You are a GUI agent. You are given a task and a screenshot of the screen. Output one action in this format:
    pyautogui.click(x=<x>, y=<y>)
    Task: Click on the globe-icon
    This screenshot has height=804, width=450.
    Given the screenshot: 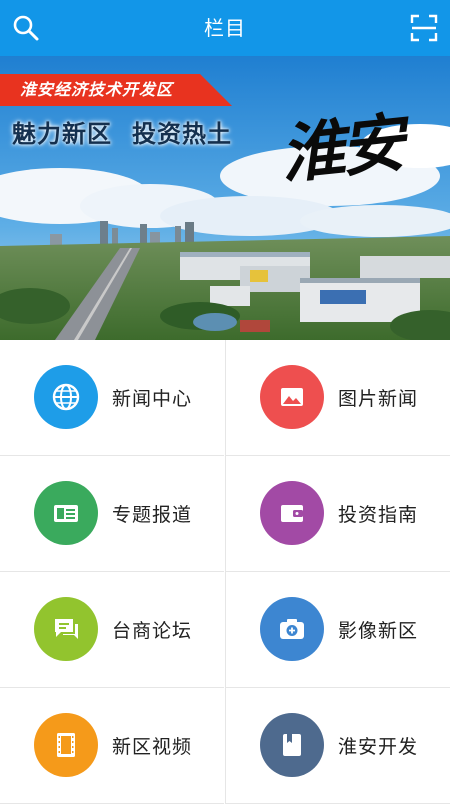 What is the action you would take?
    pyautogui.click(x=66, y=397)
    